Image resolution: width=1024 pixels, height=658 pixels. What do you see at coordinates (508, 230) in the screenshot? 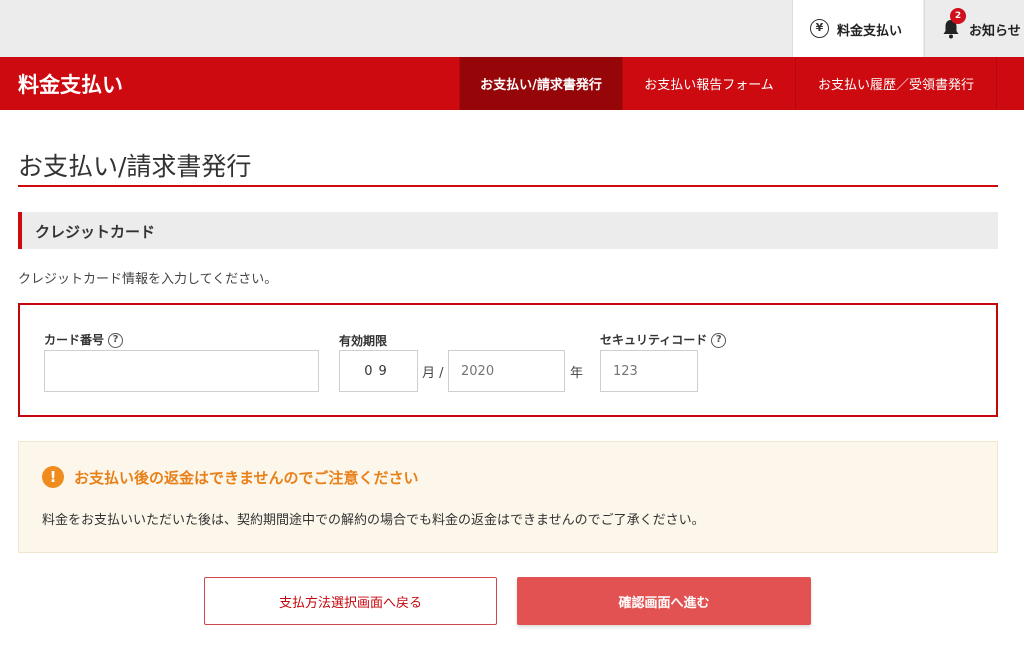
I see `section-header: クレジットカード` at bounding box center [508, 230].